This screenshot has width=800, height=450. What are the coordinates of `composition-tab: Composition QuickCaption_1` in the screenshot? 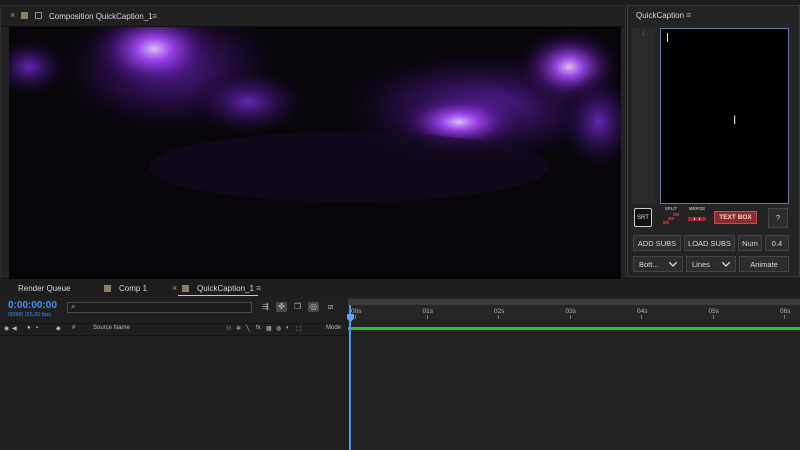 It's located at (101, 16).